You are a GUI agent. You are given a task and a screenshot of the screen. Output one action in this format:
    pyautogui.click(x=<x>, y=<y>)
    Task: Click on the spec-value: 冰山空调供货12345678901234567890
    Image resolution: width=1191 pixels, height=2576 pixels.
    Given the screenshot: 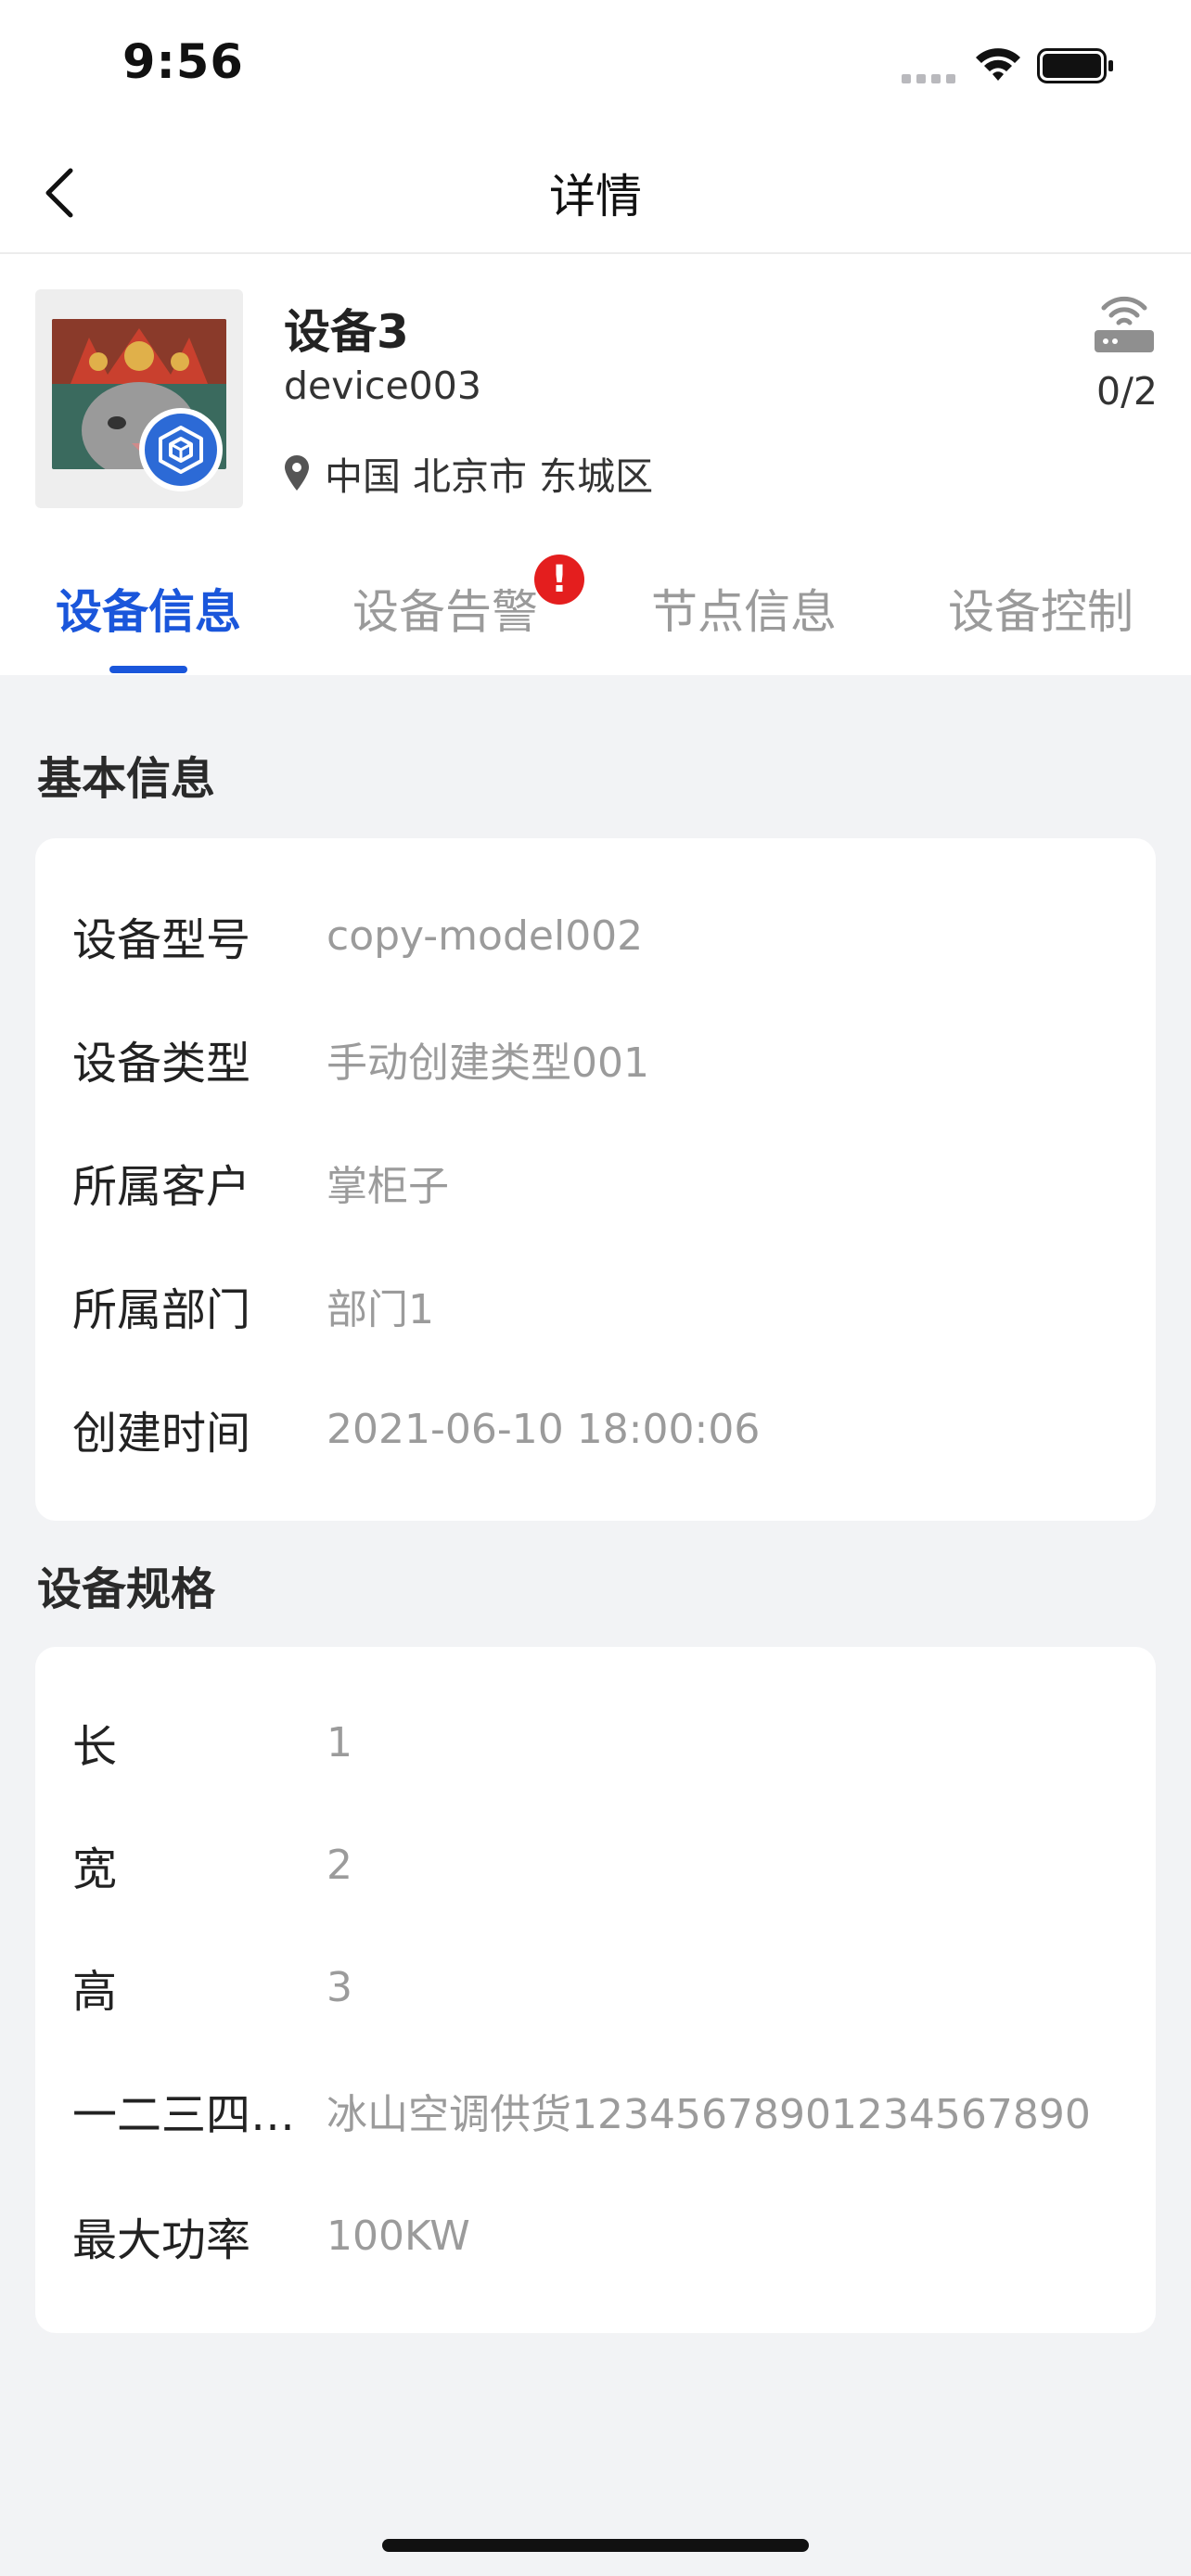 What is the action you would take?
    pyautogui.click(x=709, y=2114)
    